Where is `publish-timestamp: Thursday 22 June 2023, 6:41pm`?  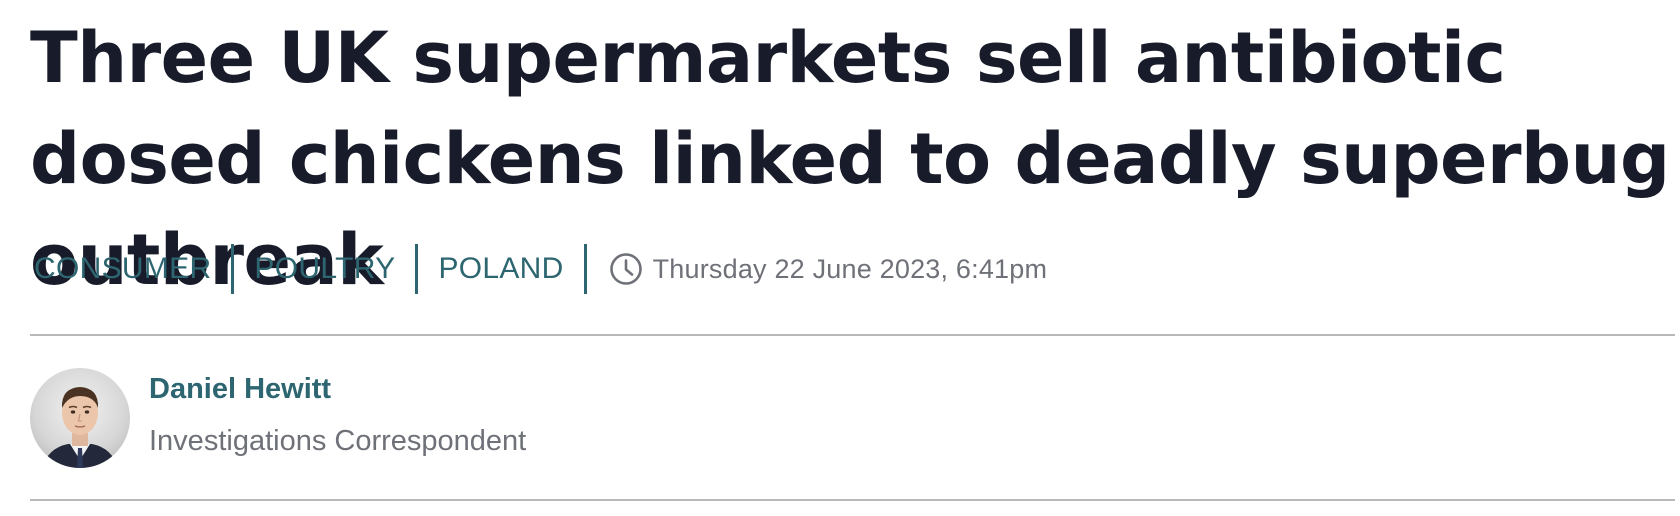 publish-timestamp: Thursday 22 June 2023, 6:41pm is located at coordinates (828, 269).